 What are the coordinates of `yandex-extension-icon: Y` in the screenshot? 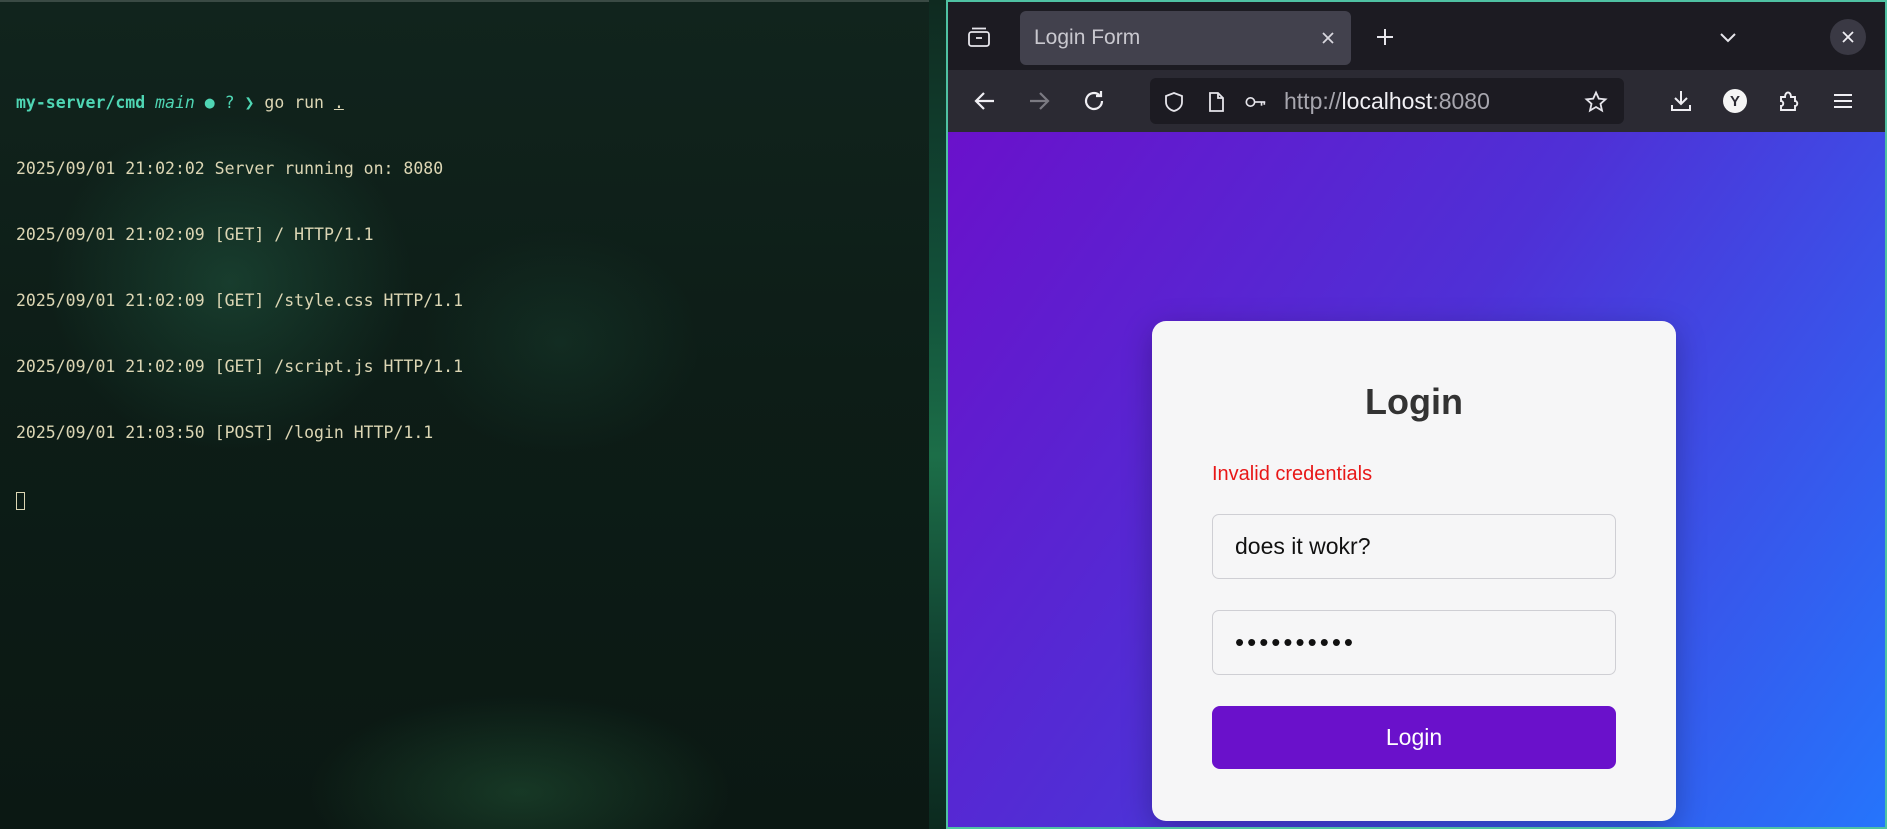 It's located at (1735, 101).